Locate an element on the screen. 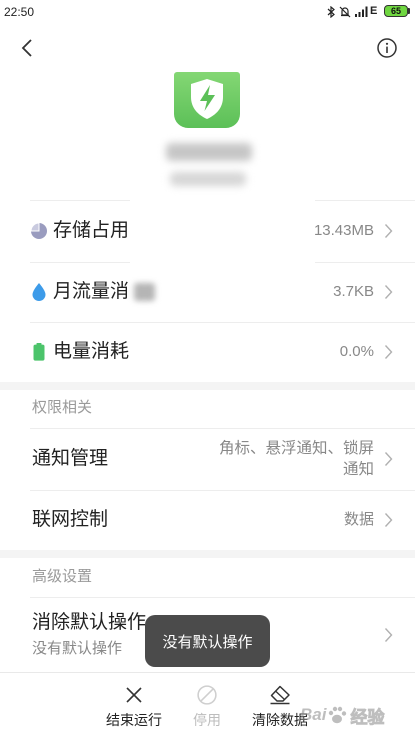  blurred-text is located at coordinates (144, 292).